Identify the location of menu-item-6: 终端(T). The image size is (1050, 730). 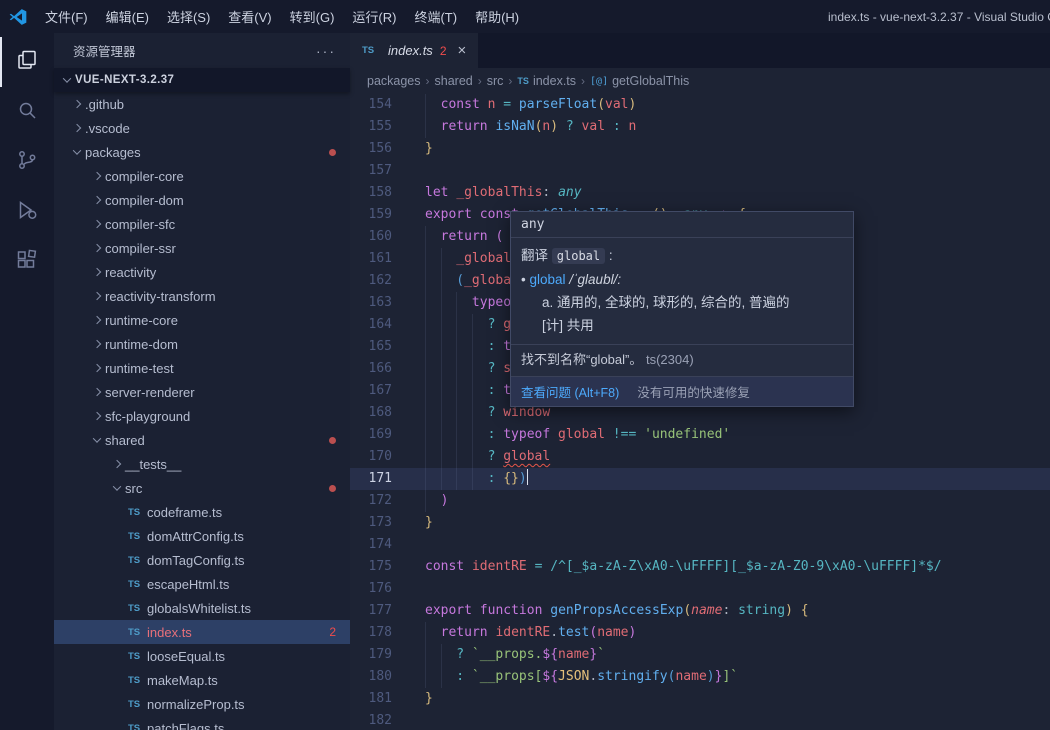
(435, 16).